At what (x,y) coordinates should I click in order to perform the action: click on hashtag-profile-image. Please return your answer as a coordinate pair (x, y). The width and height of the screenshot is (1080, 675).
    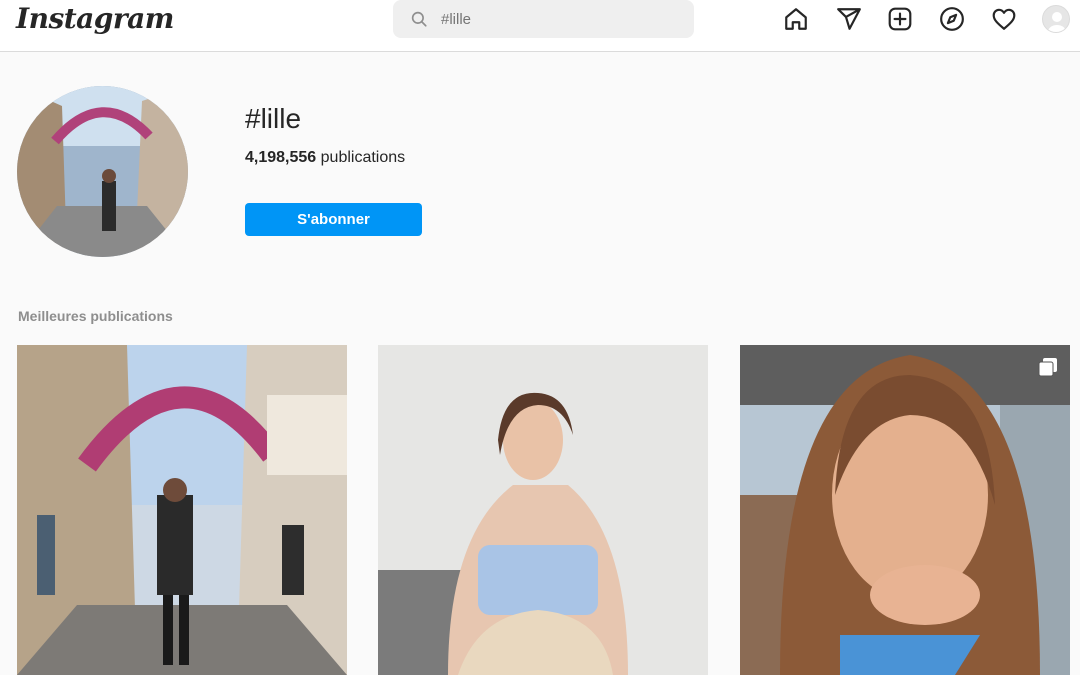
    Looking at the image, I should click on (102, 171).